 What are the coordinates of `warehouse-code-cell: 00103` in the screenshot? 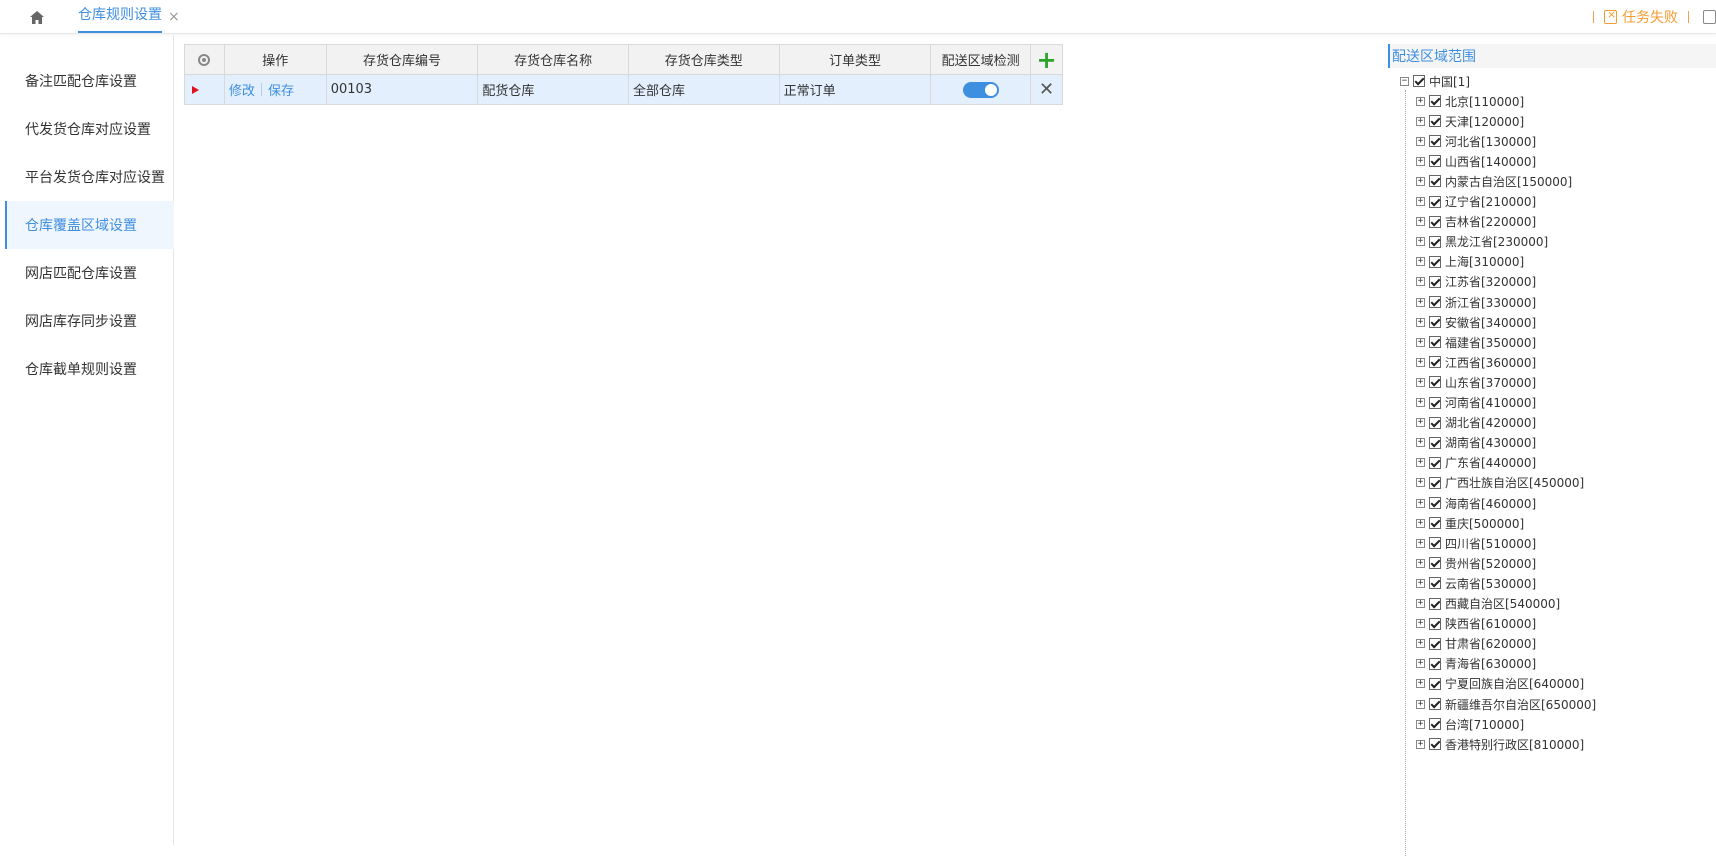 It's located at (403, 89).